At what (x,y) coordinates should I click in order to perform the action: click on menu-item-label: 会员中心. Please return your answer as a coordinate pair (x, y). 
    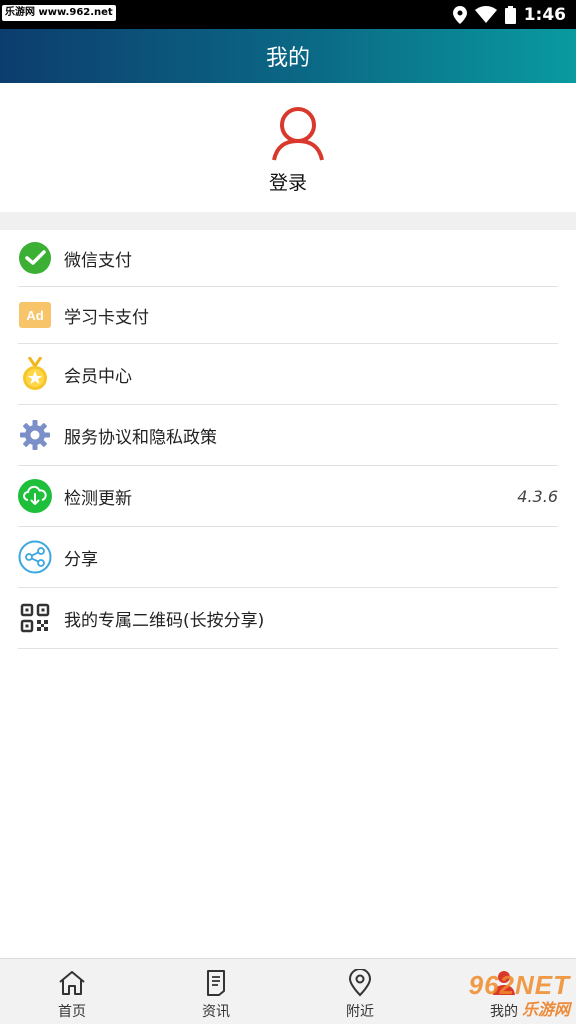
    Looking at the image, I should click on (98, 376).